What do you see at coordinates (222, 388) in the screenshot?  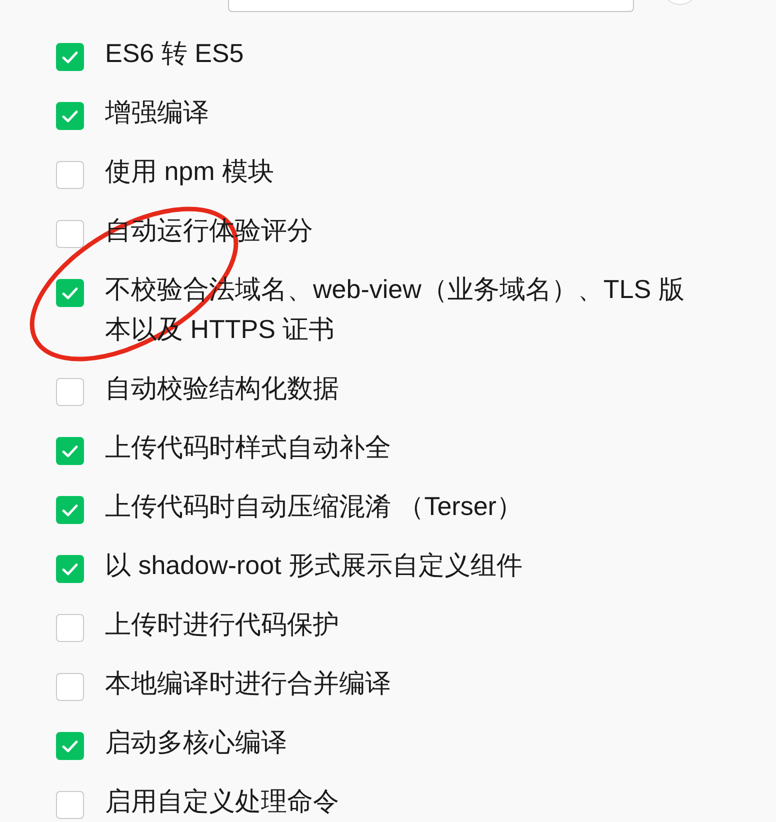 I see `option-label: 自动校验结构化数据` at bounding box center [222, 388].